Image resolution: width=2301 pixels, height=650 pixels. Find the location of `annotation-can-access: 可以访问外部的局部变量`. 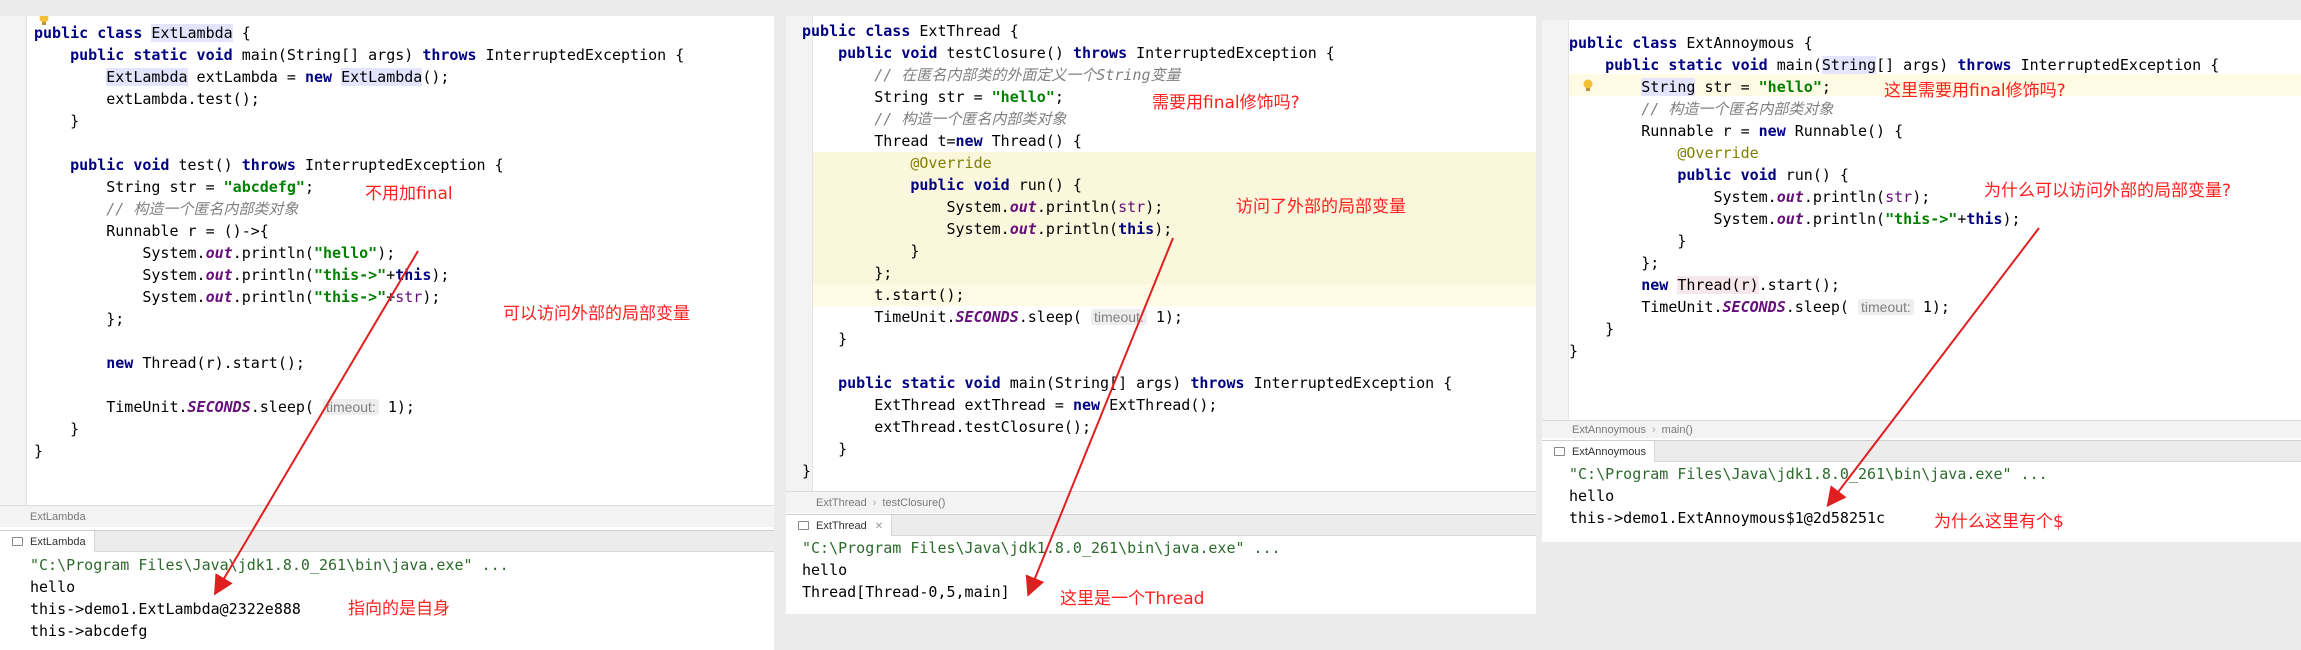

annotation-can-access: 可以访问外部的局部变量 is located at coordinates (596, 314).